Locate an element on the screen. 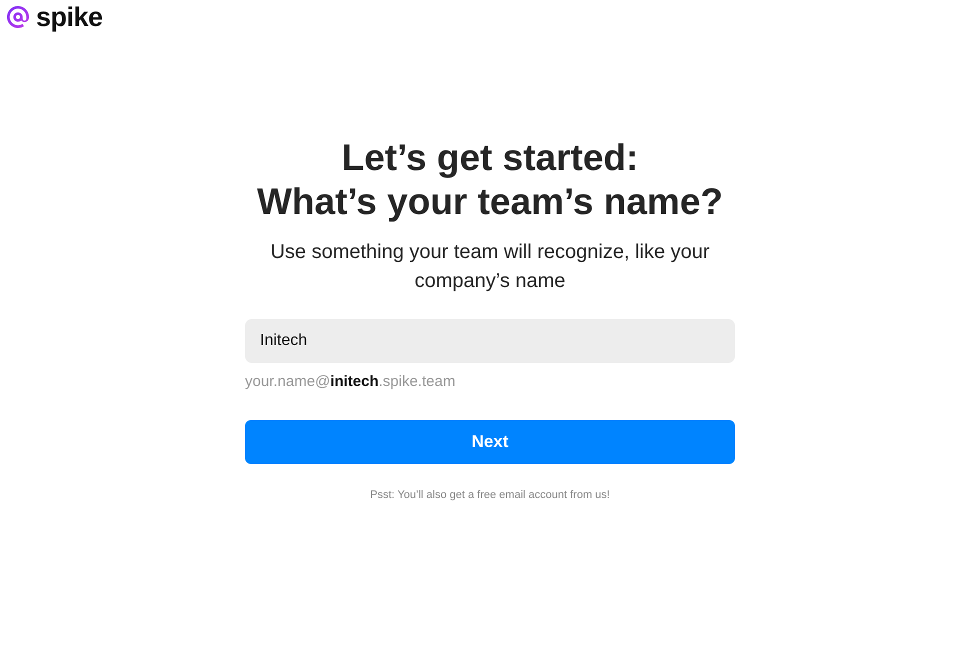 The image size is (980, 646). team-name-field: Initech is located at coordinates (490, 341).